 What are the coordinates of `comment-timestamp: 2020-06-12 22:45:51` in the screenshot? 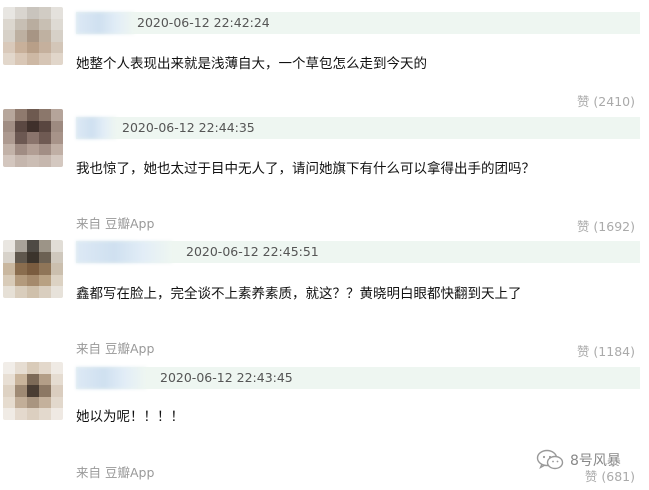 It's located at (252, 251).